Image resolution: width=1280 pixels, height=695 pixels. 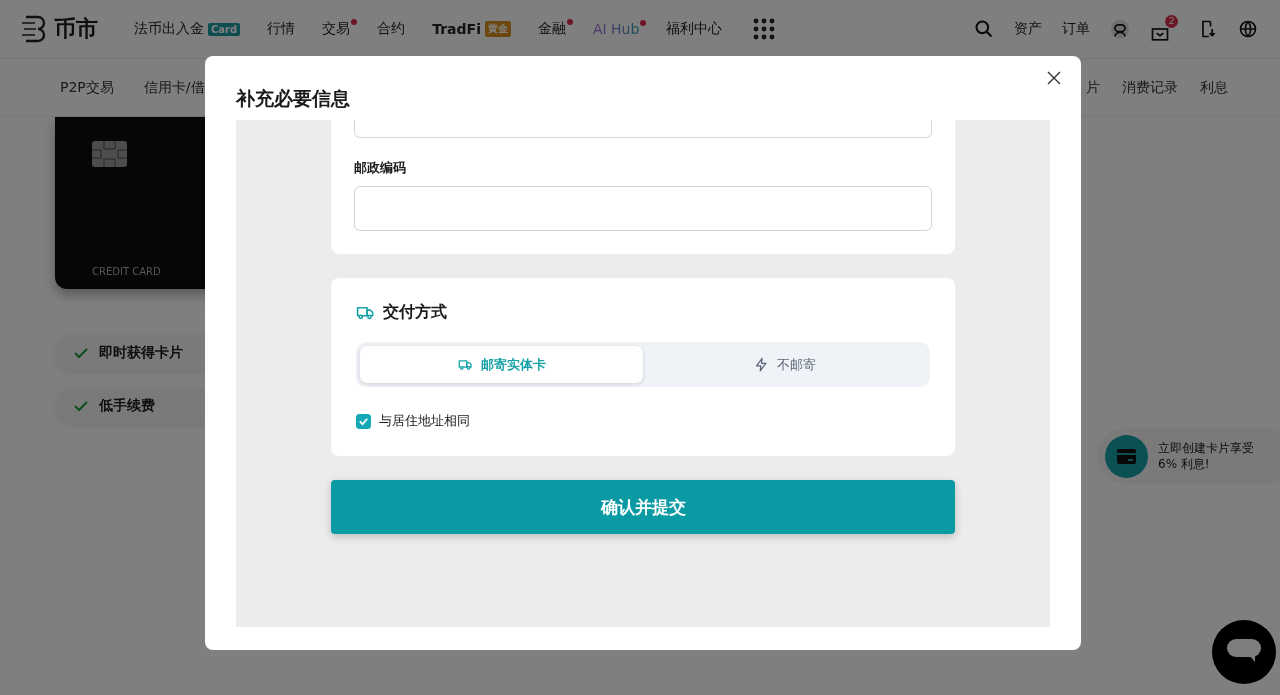 I want to click on card-icon, so click(x=1126, y=456).